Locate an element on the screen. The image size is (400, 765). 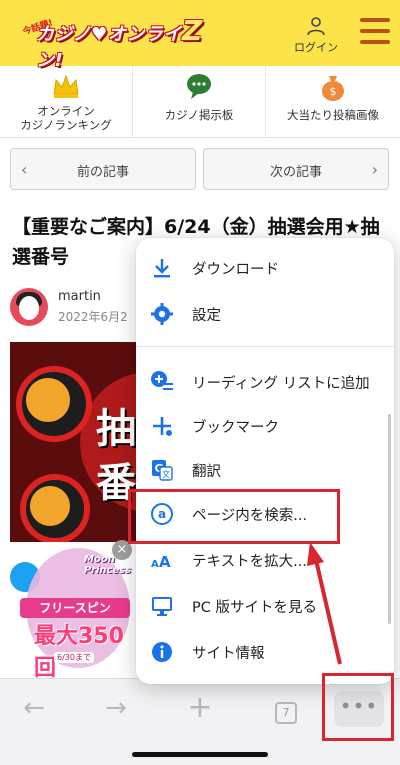
article-date: 2022年6月2 is located at coordinates (93, 317).